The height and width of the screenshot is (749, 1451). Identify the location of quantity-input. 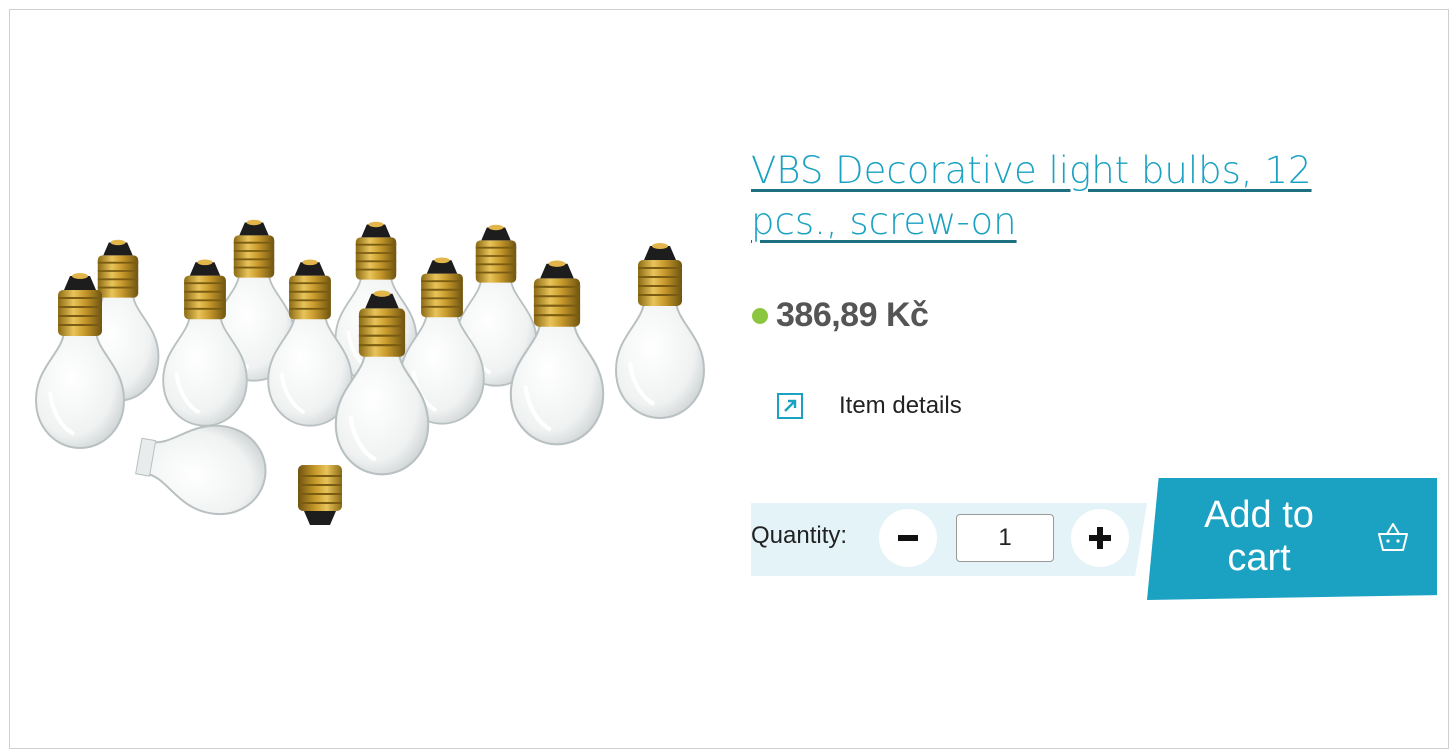
(1005, 538).